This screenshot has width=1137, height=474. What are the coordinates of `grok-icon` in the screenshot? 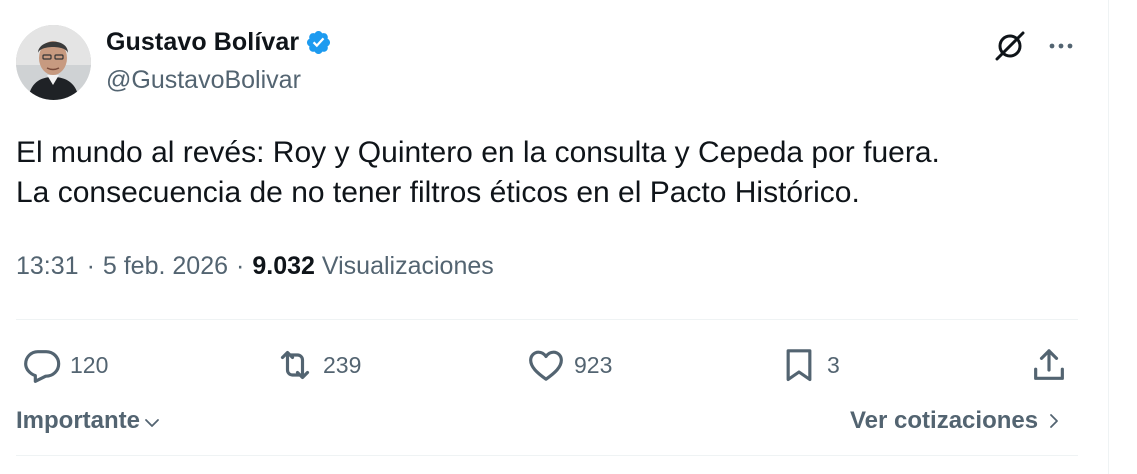 It's located at (1010, 46).